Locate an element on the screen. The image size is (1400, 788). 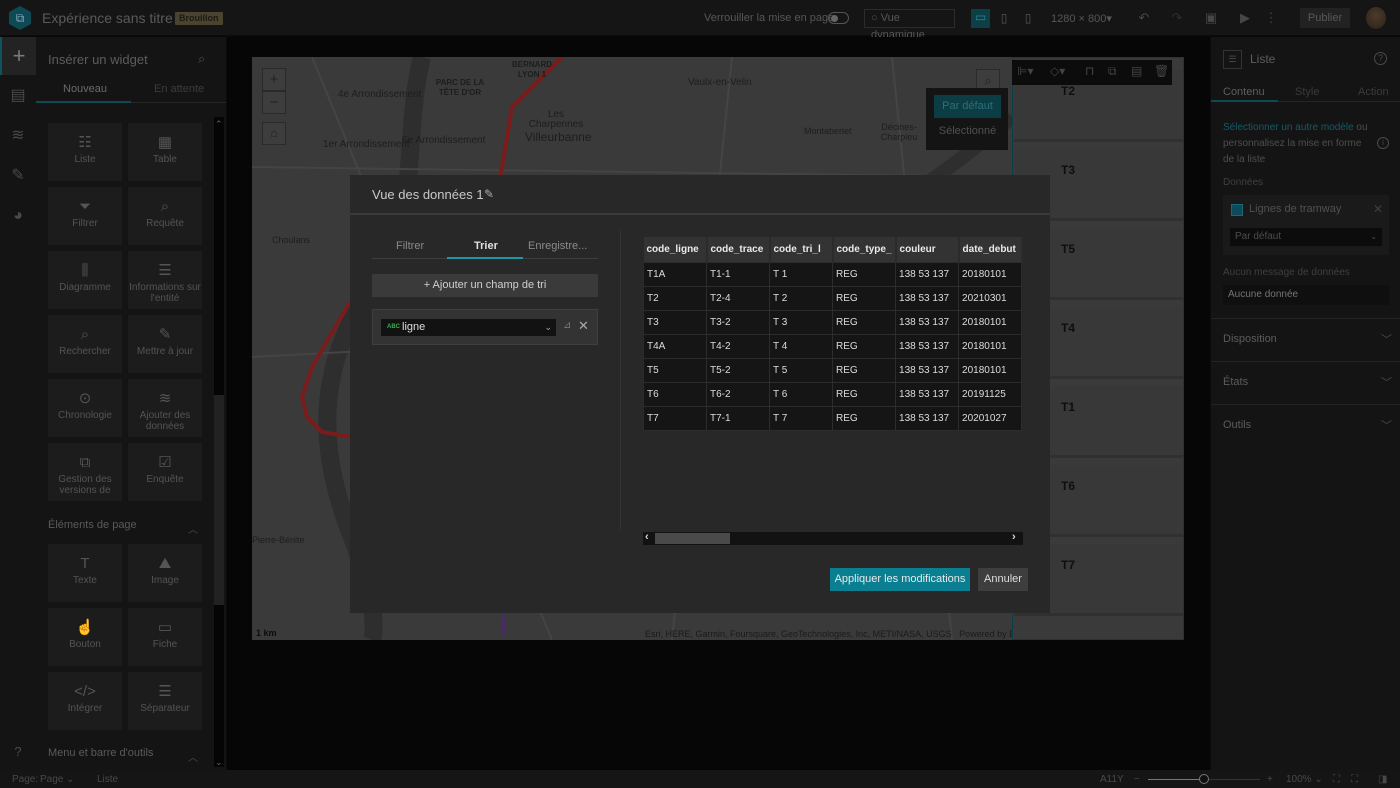
search-icon: ⌕ is located at coordinates (201, 59).